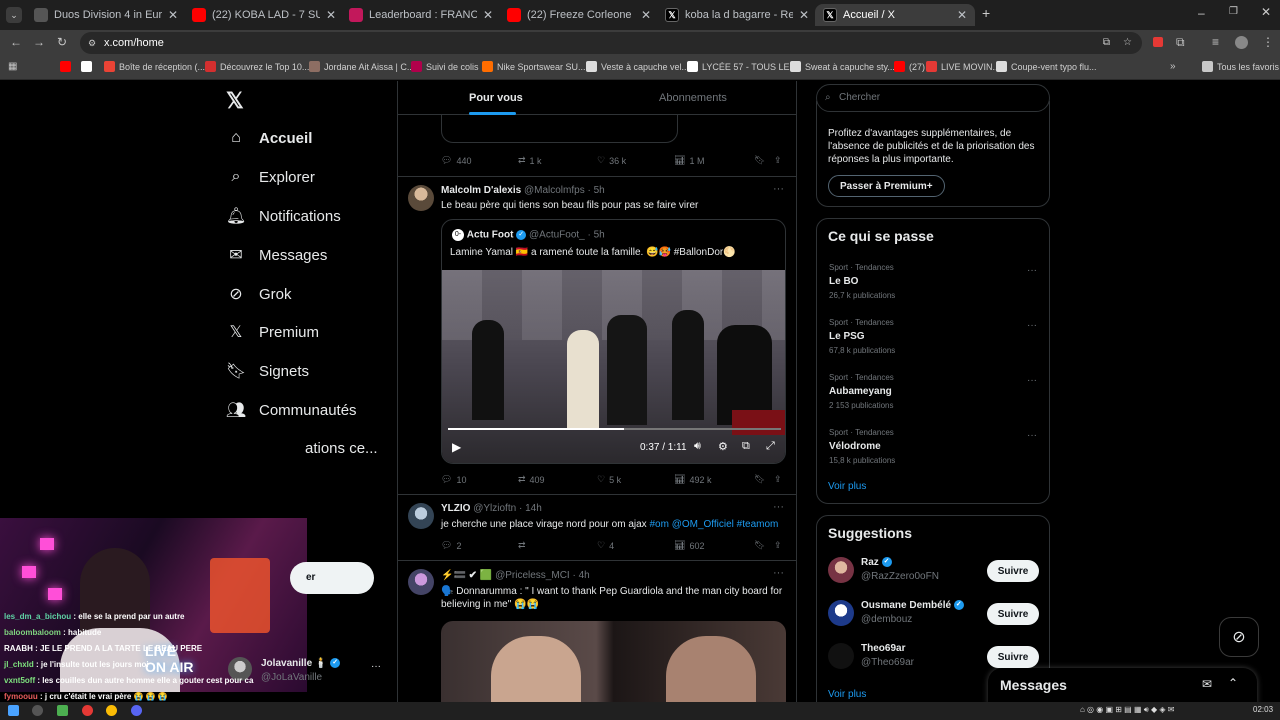 The image size is (1280, 720). What do you see at coordinates (235, 101) in the screenshot?
I see `x-logo: 𝕏` at bounding box center [235, 101].